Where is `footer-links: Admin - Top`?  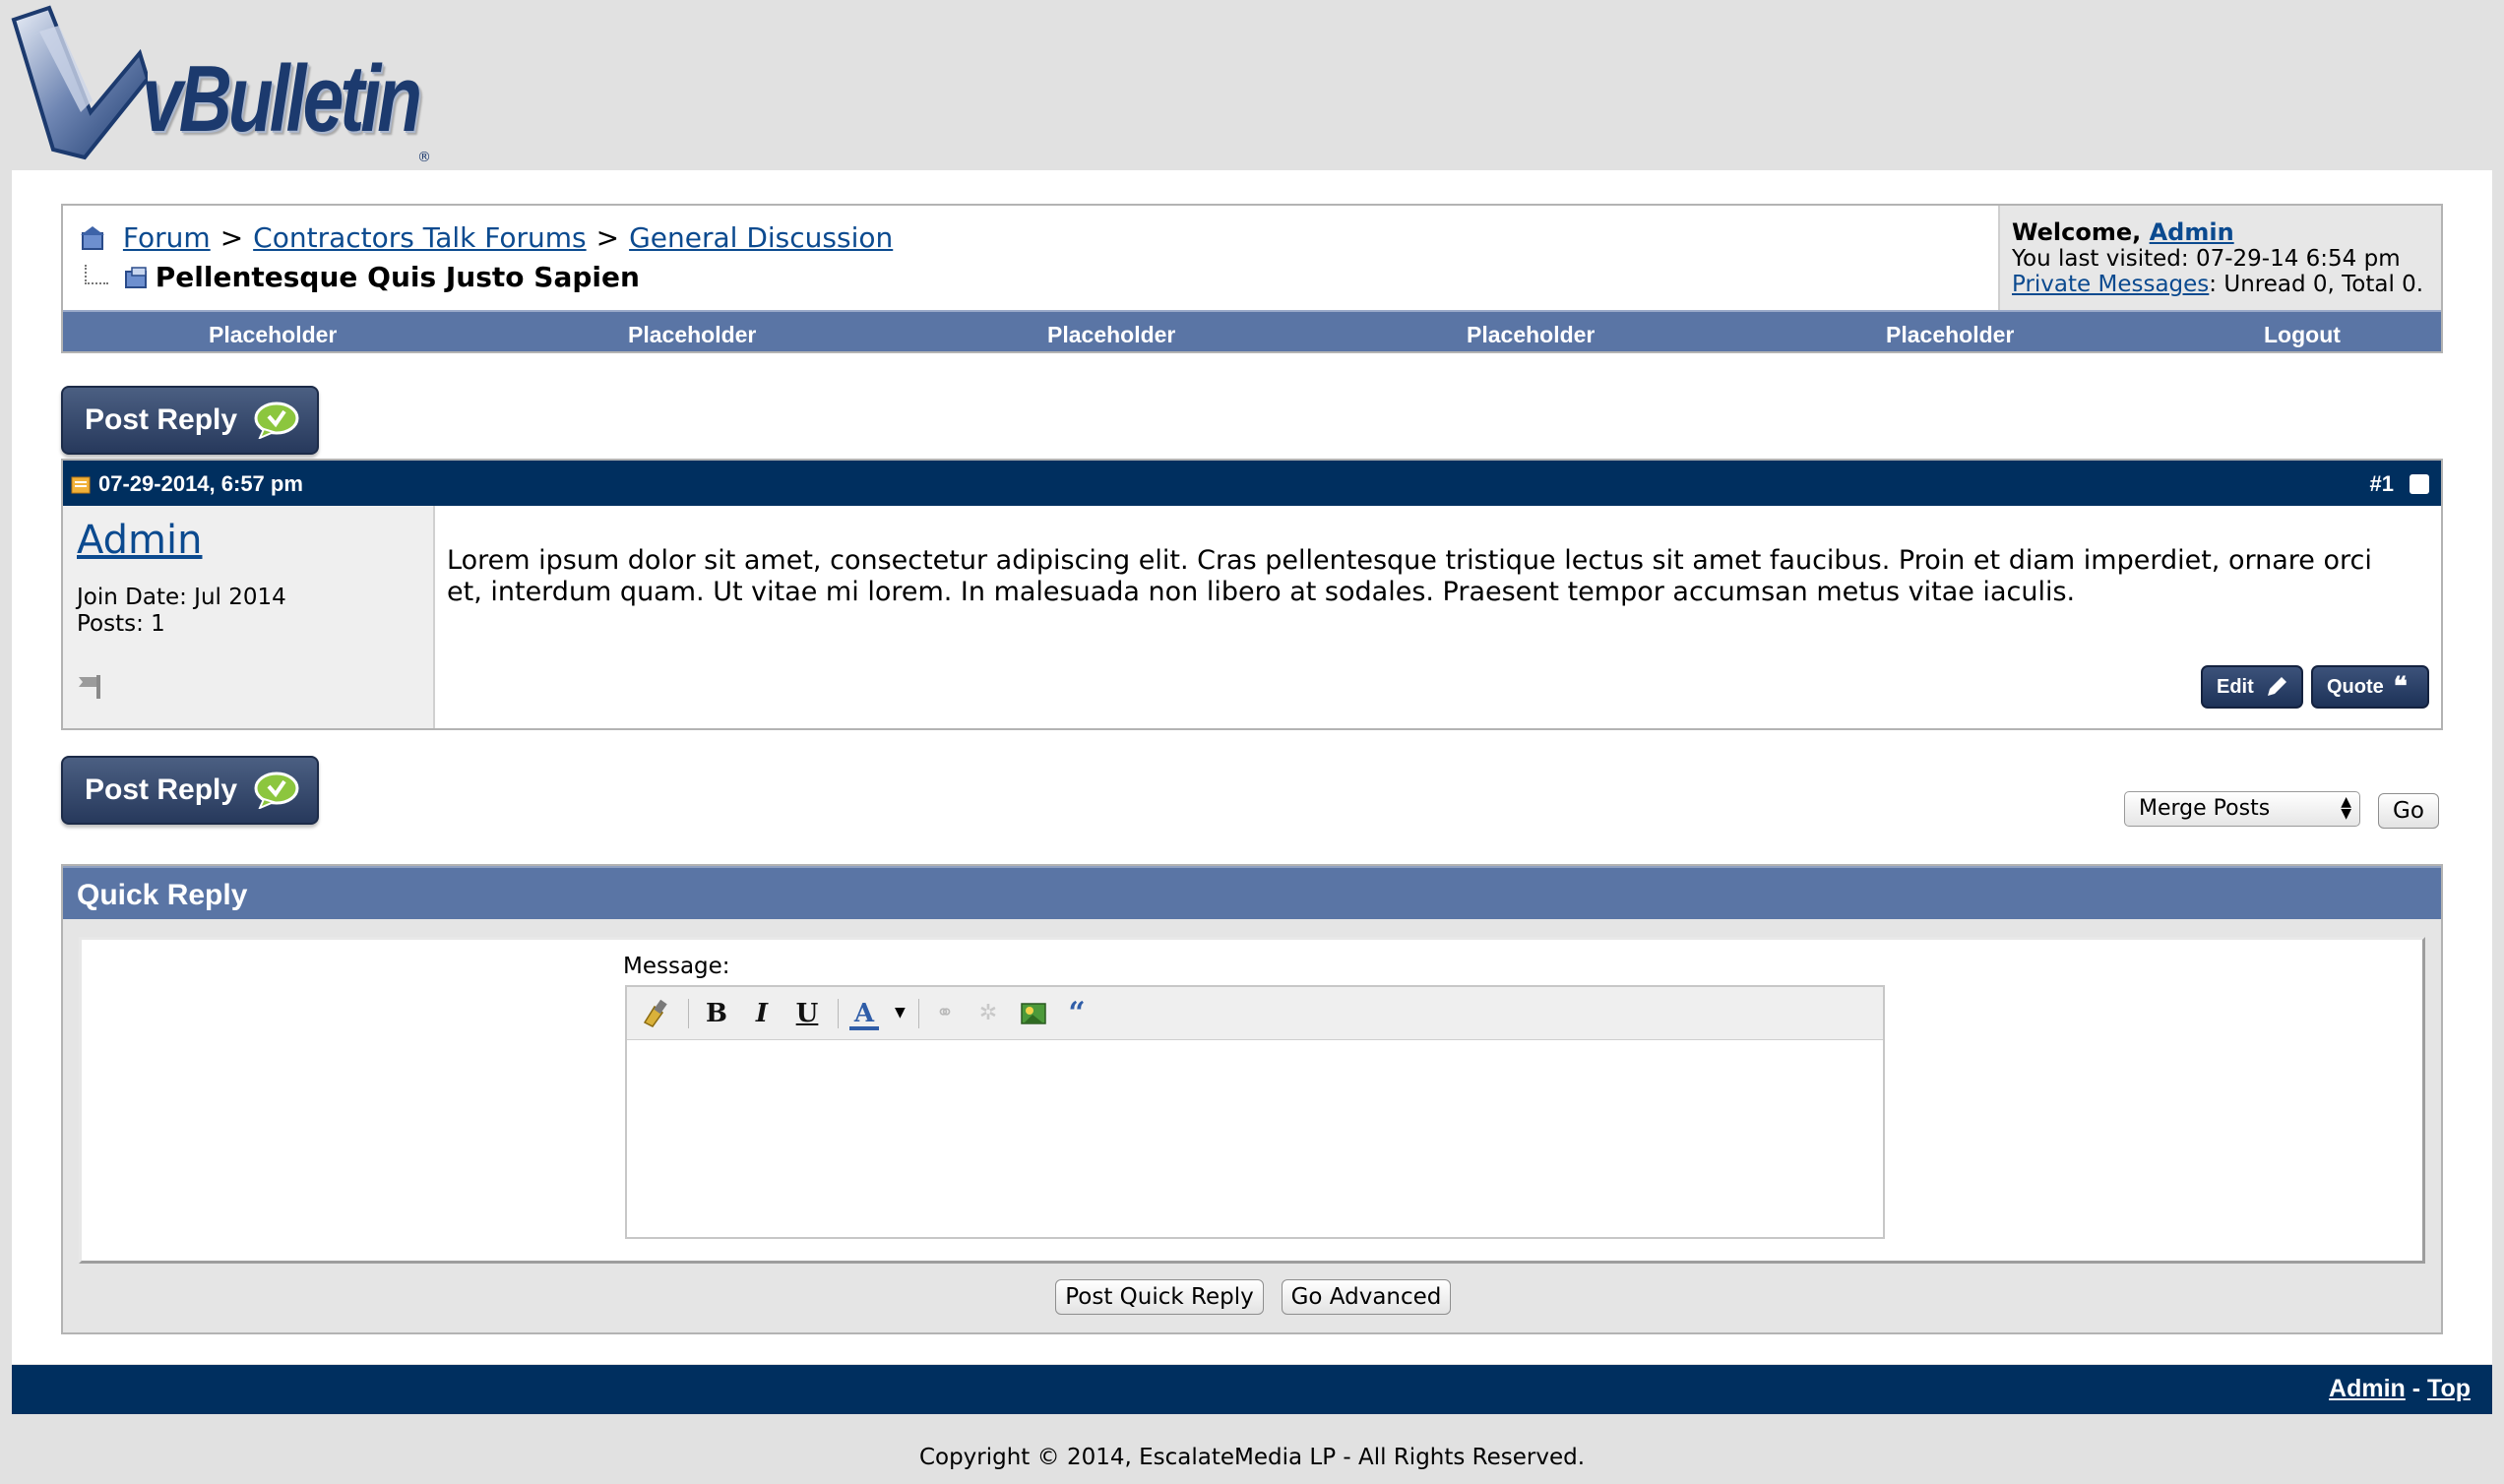 footer-links: Admin - Top is located at coordinates (2400, 1389).